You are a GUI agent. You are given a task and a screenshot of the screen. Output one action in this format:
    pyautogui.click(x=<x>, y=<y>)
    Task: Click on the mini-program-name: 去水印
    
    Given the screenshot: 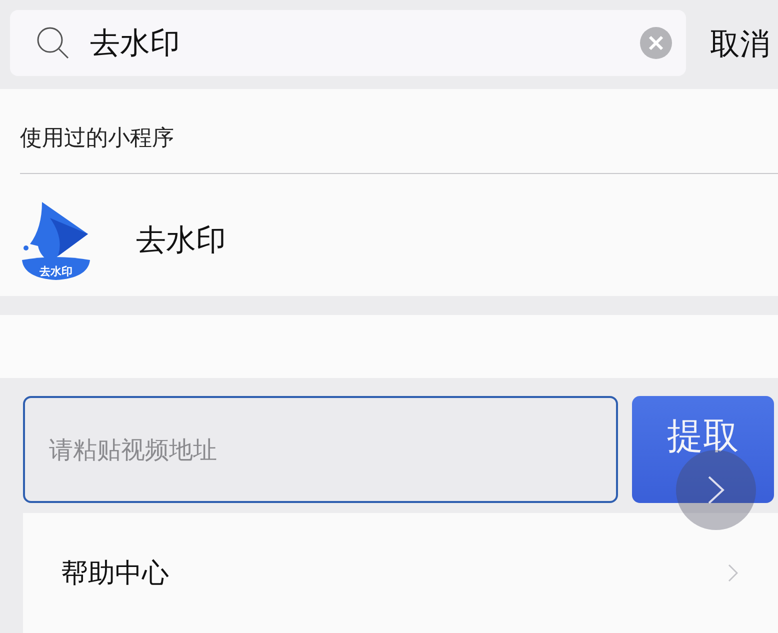 What is the action you would take?
    pyautogui.click(x=181, y=241)
    